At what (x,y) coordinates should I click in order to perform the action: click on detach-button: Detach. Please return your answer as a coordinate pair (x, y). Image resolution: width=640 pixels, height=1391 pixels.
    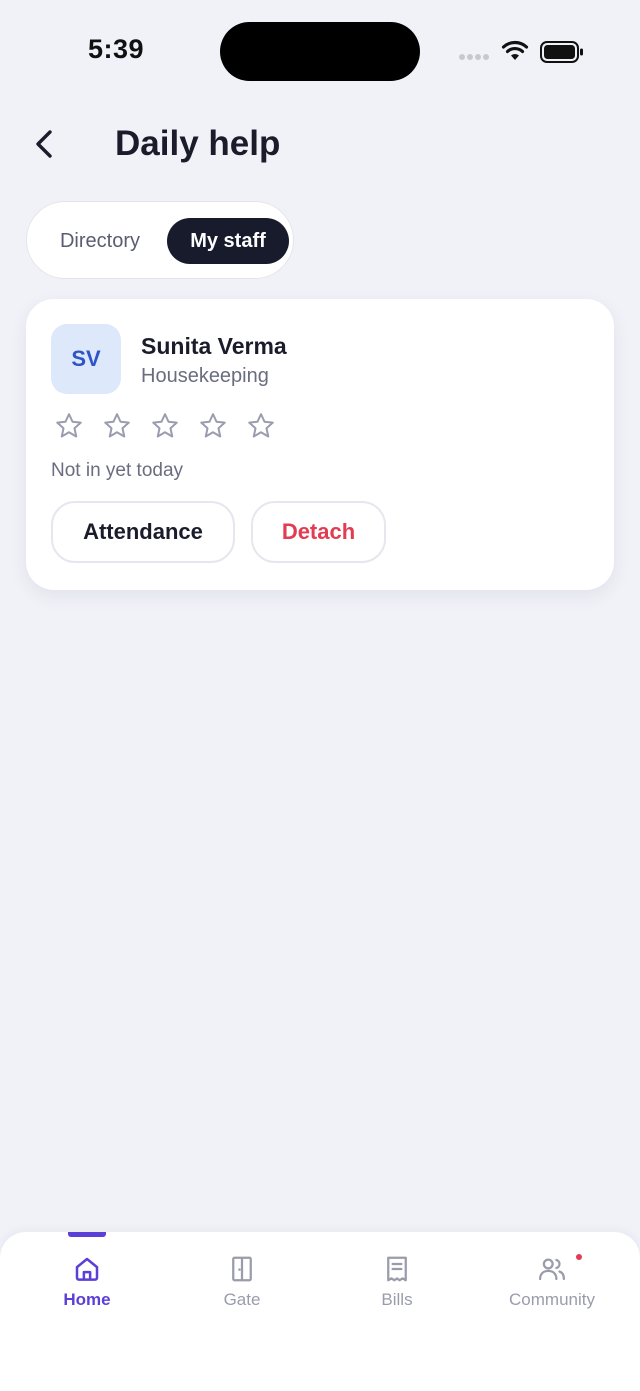
    Looking at the image, I should click on (318, 532).